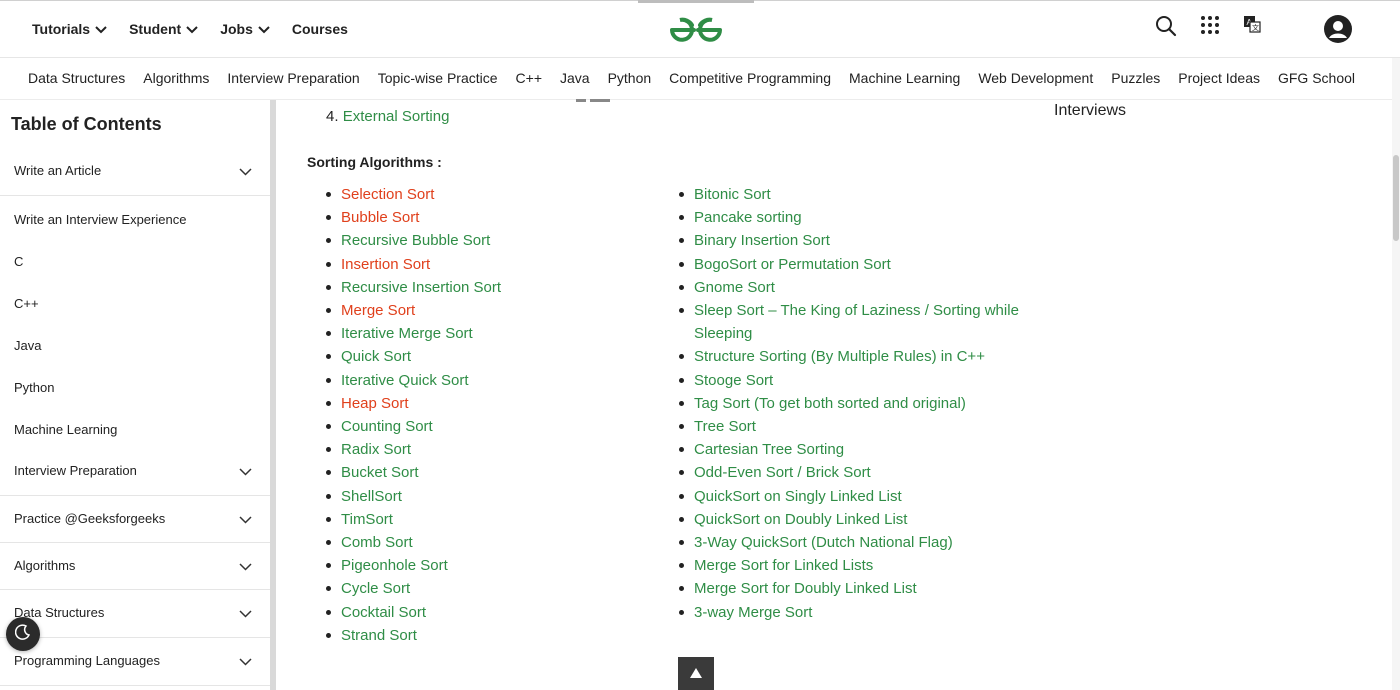 Image resolution: width=1400 pixels, height=690 pixels. I want to click on algorithm-link-label: Stooge Sort, so click(734, 380).